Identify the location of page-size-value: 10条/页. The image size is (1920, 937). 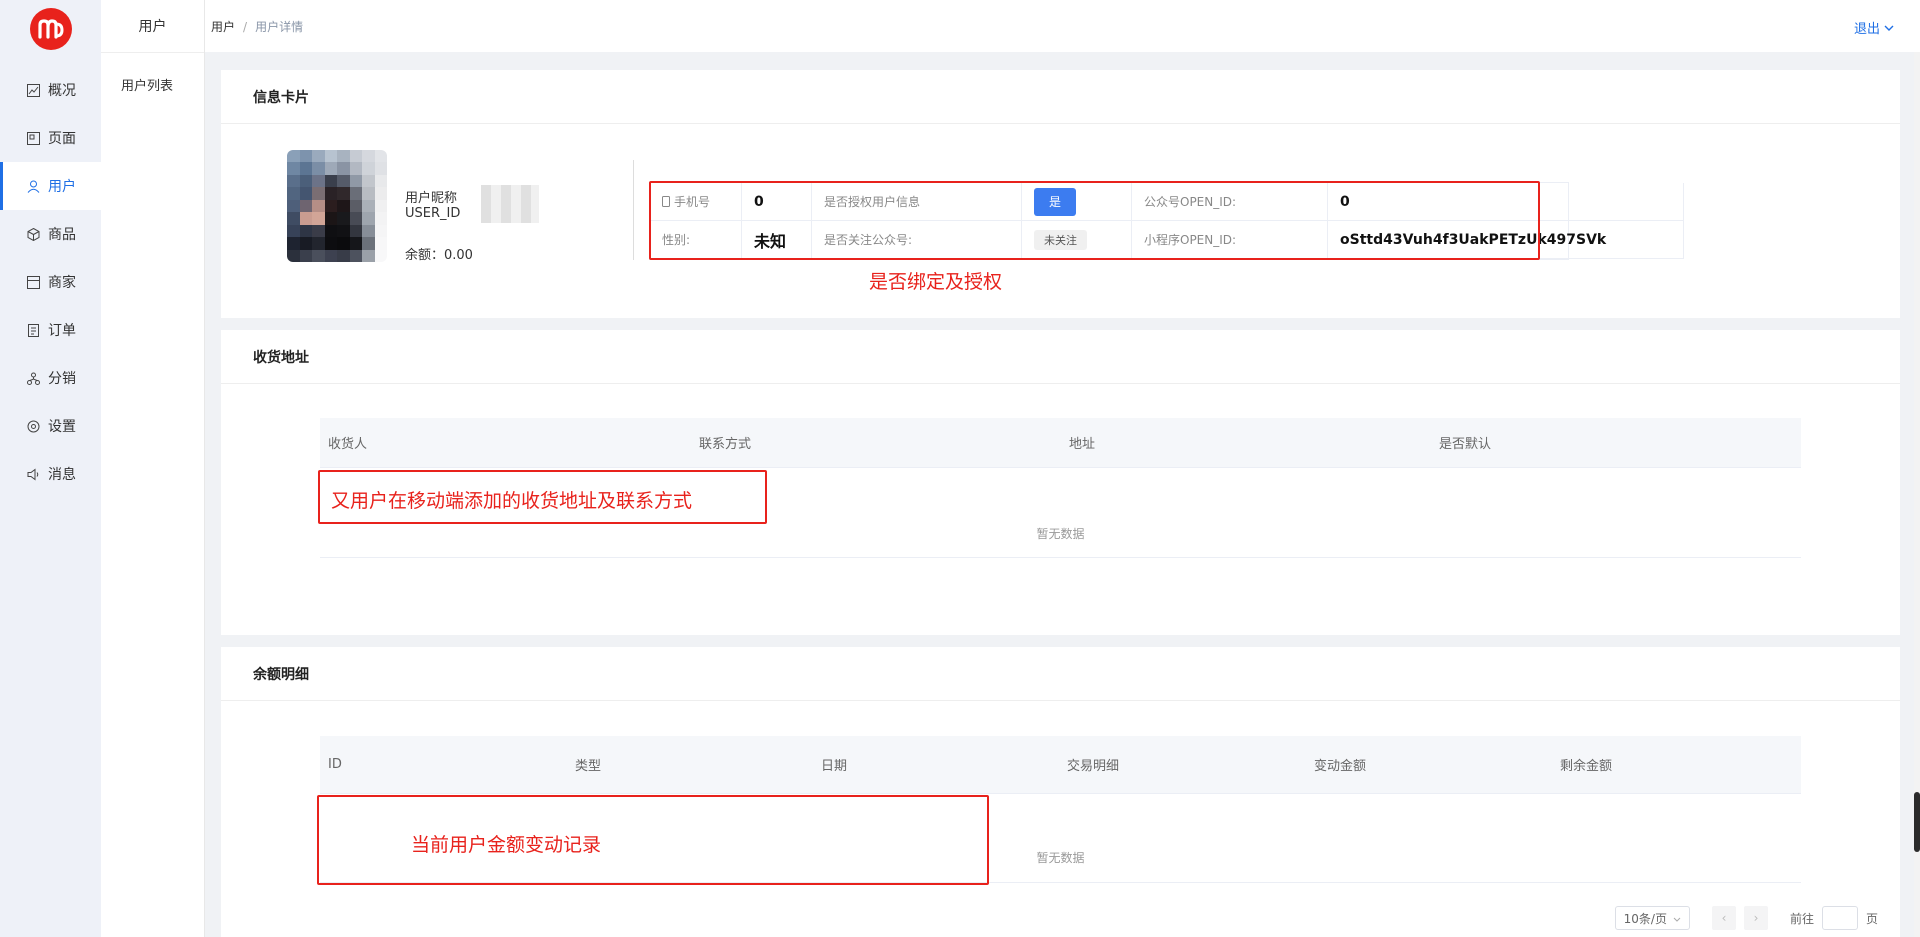
(1645, 918).